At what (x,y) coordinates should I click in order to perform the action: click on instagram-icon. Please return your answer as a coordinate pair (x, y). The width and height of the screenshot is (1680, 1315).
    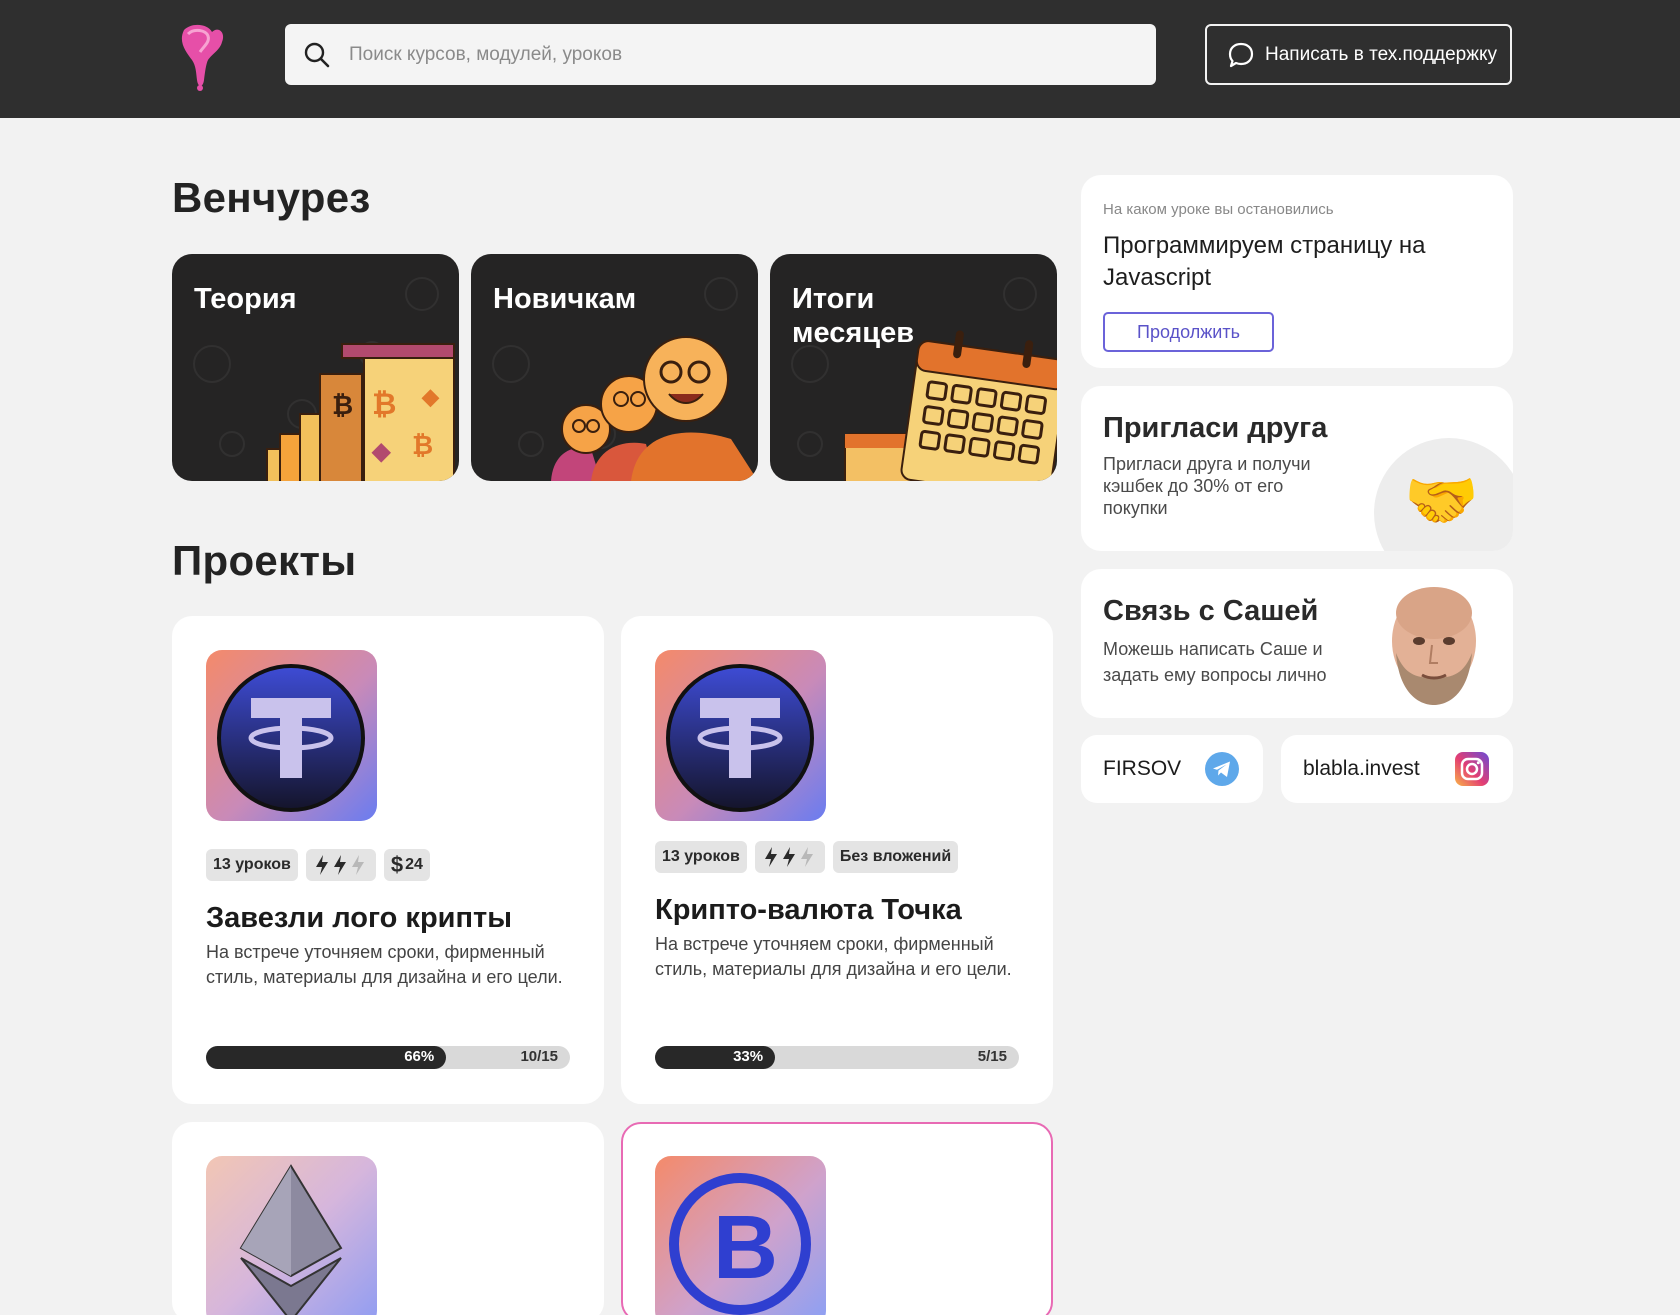
    Looking at the image, I should click on (1472, 769).